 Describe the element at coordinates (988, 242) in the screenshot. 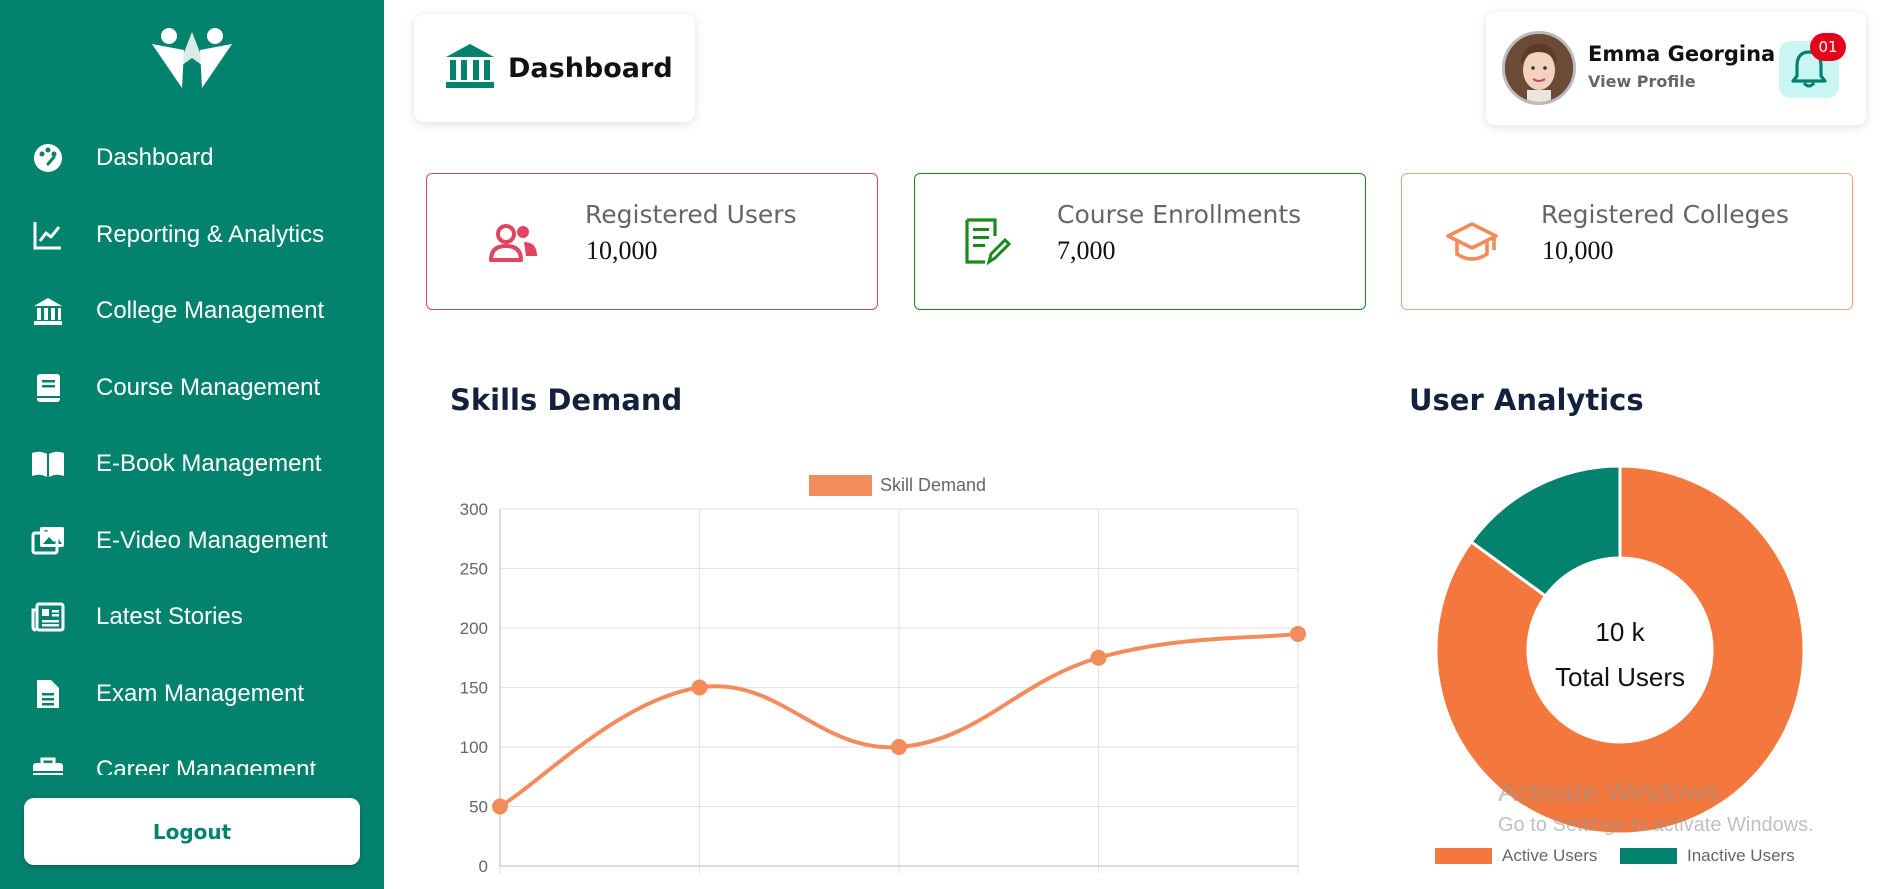

I see `edit-document-icon` at that location.